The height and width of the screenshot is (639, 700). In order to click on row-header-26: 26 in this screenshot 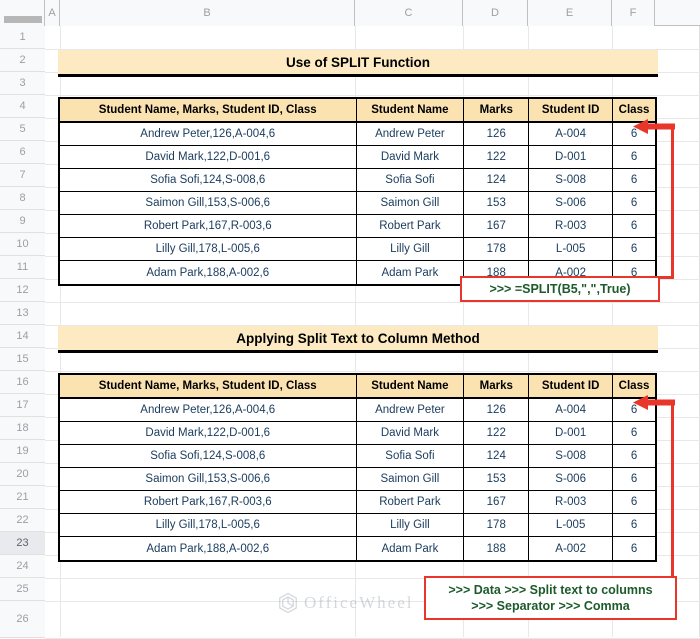, I will do `click(22, 619)`.